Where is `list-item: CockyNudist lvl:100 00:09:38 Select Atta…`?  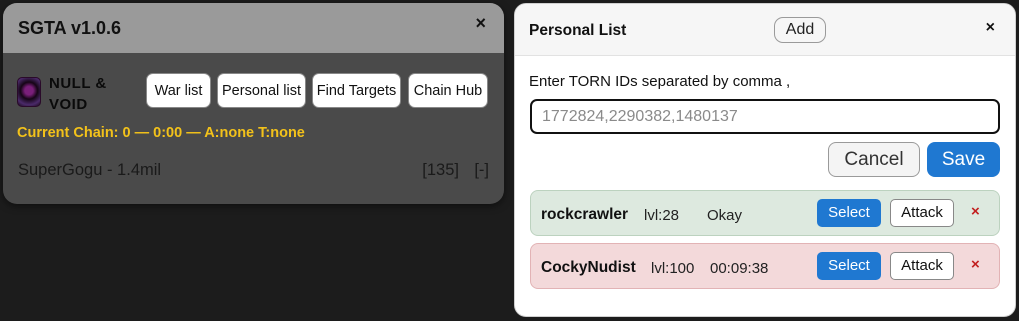 list-item: CockyNudist lvl:100 00:09:38 Select Atta… is located at coordinates (765, 266).